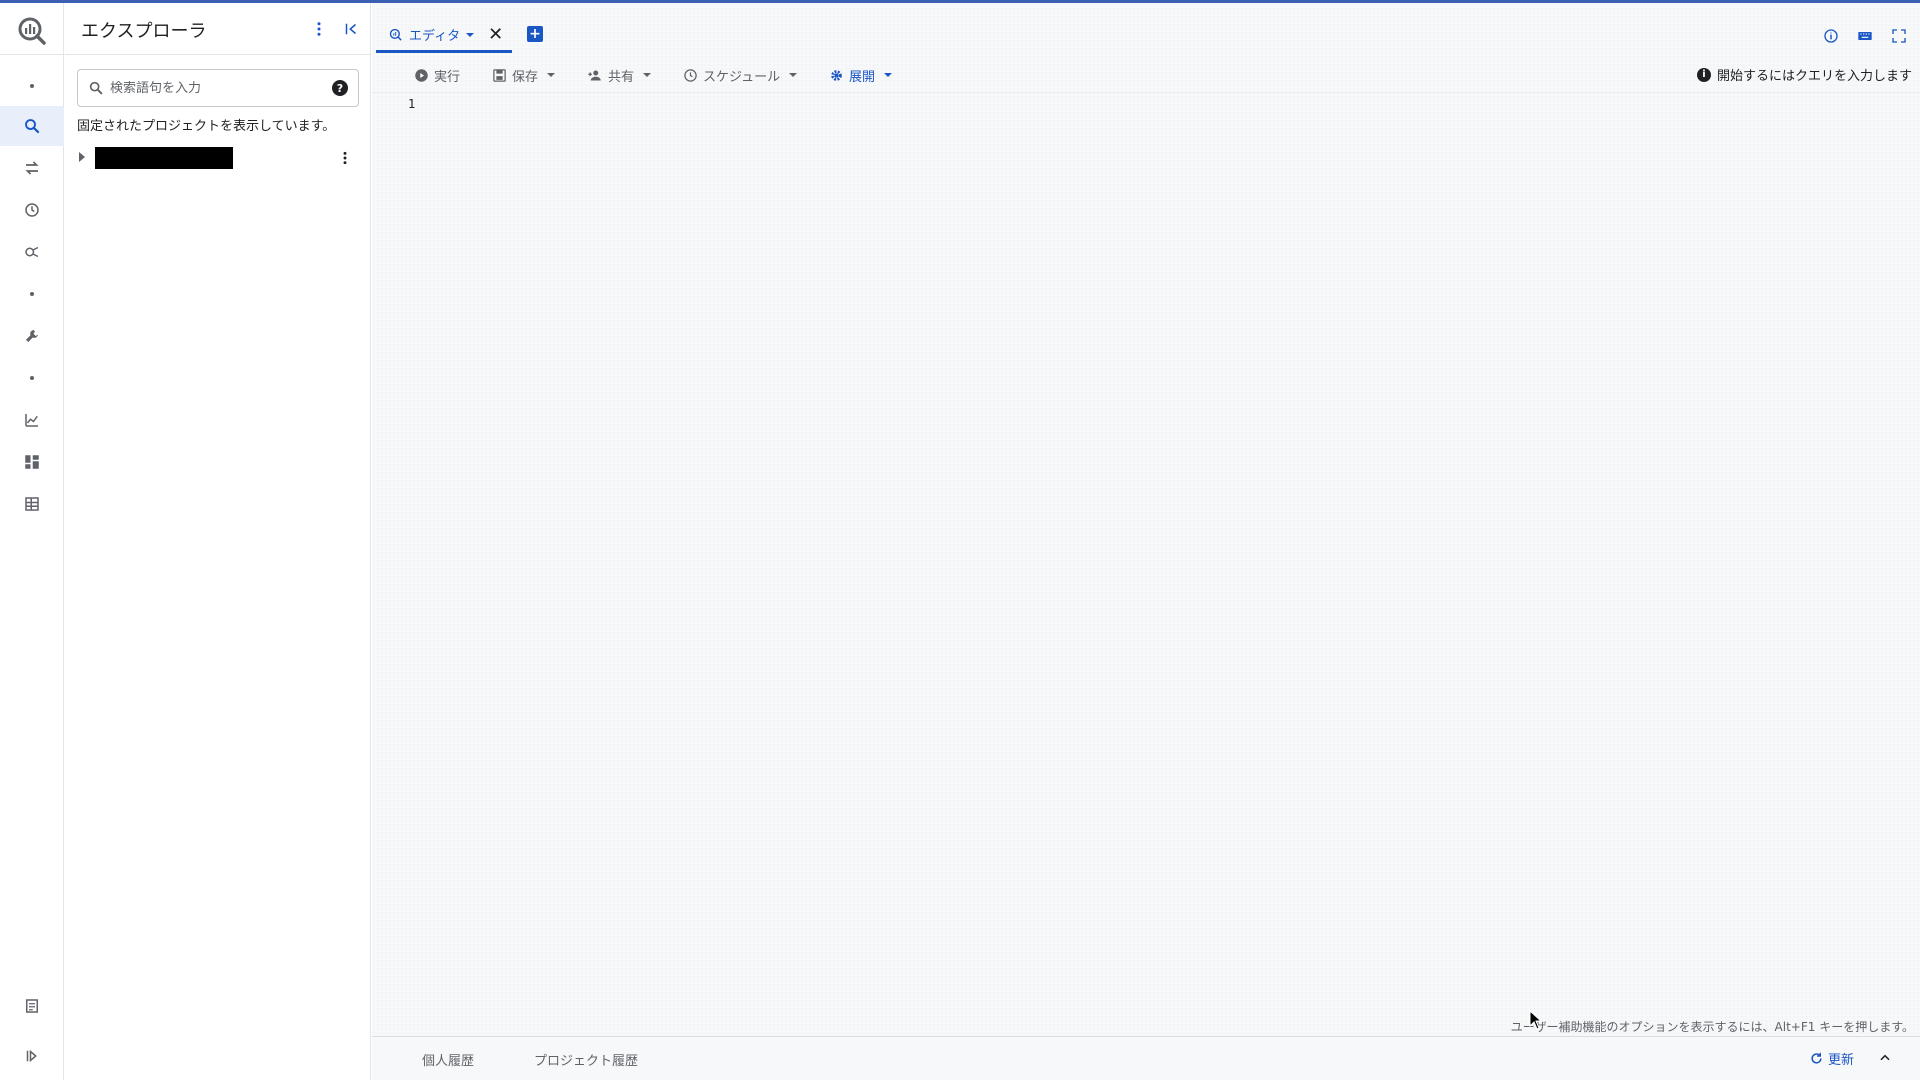  Describe the element at coordinates (499, 75) in the screenshot. I see `save-icon` at that location.